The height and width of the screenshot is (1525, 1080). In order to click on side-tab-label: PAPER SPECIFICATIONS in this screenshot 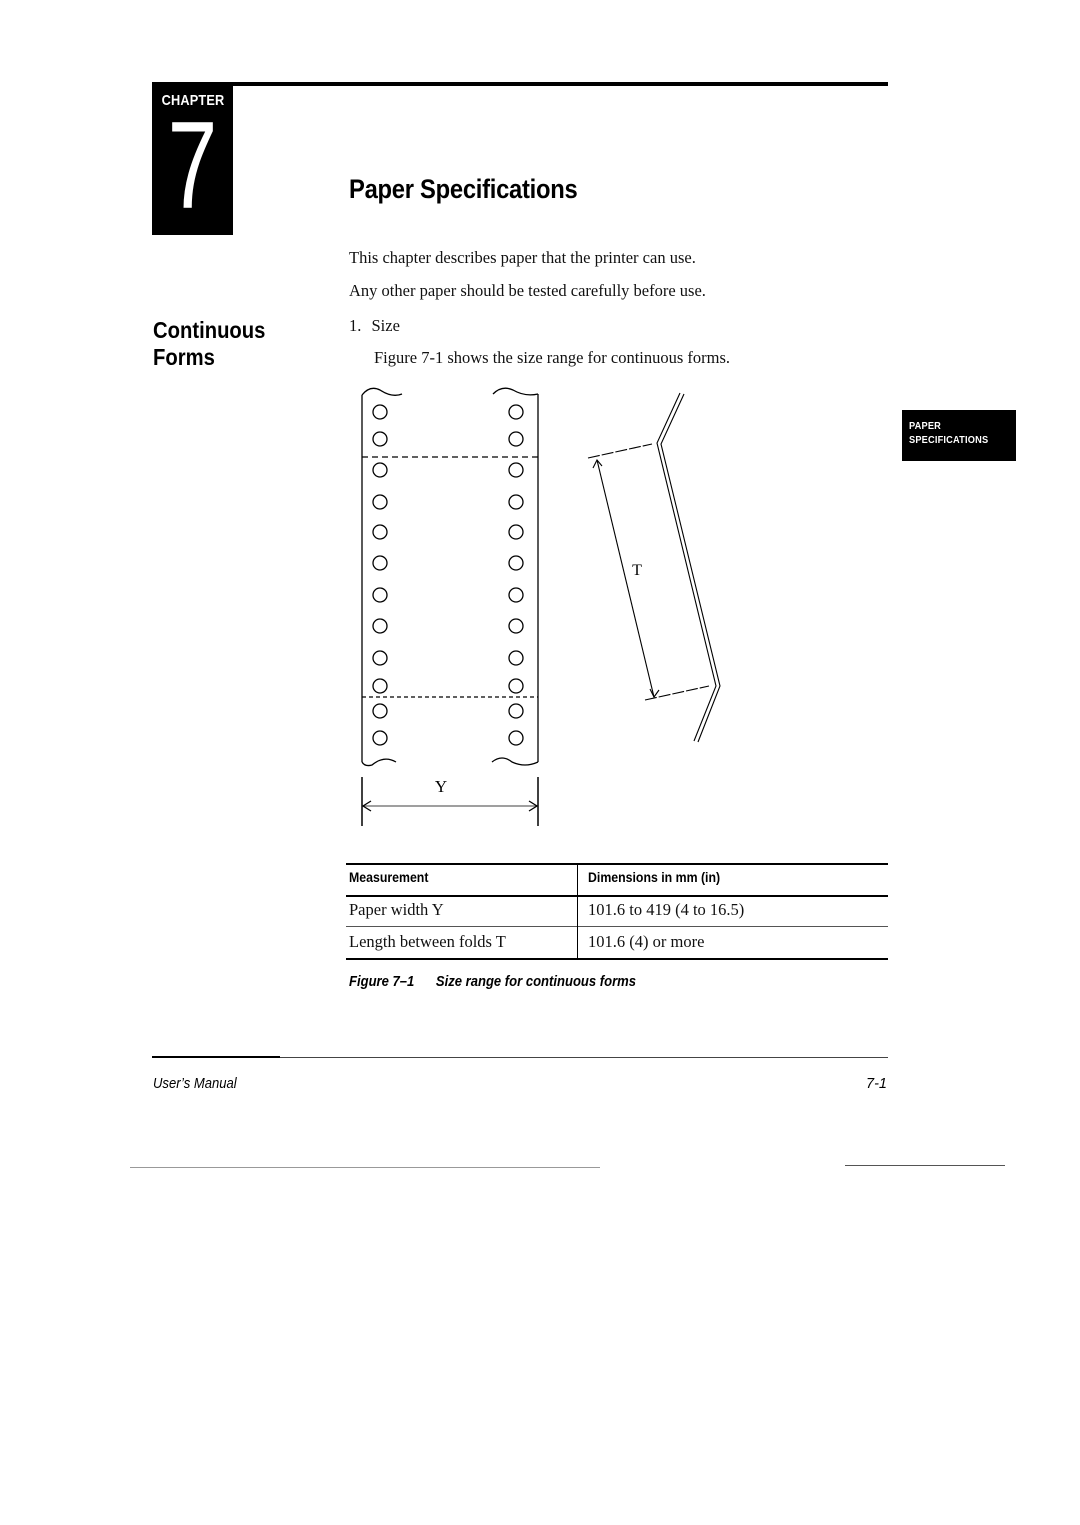, I will do `click(948, 433)`.